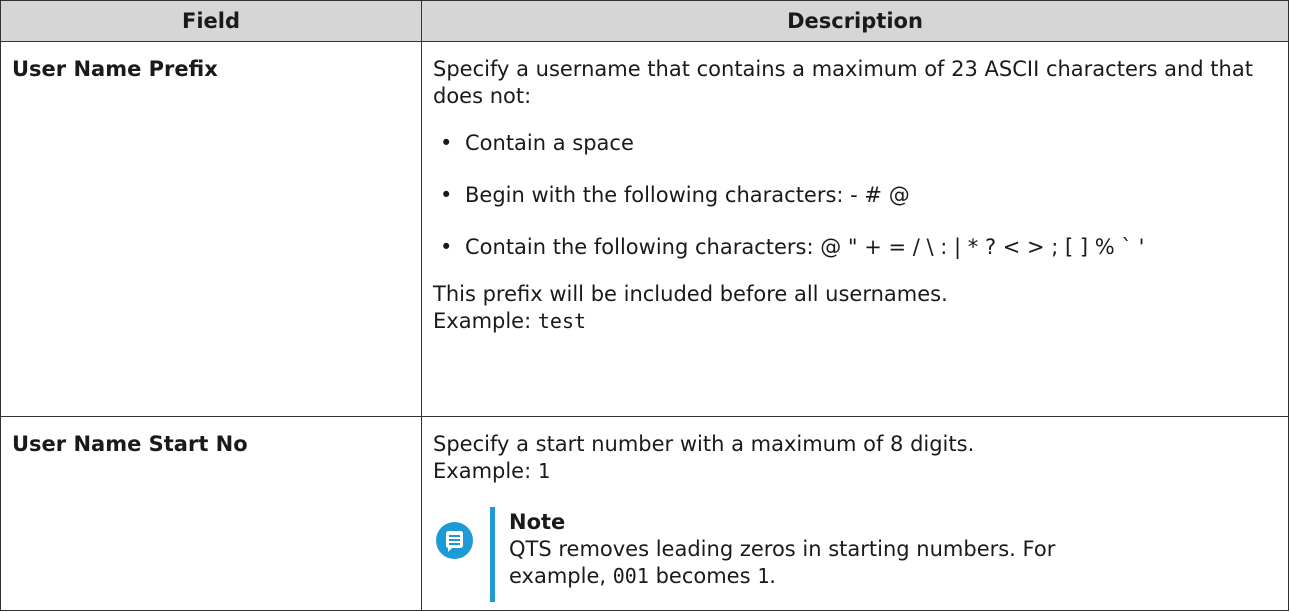  What do you see at coordinates (454, 540) in the screenshot?
I see `note-icon` at bounding box center [454, 540].